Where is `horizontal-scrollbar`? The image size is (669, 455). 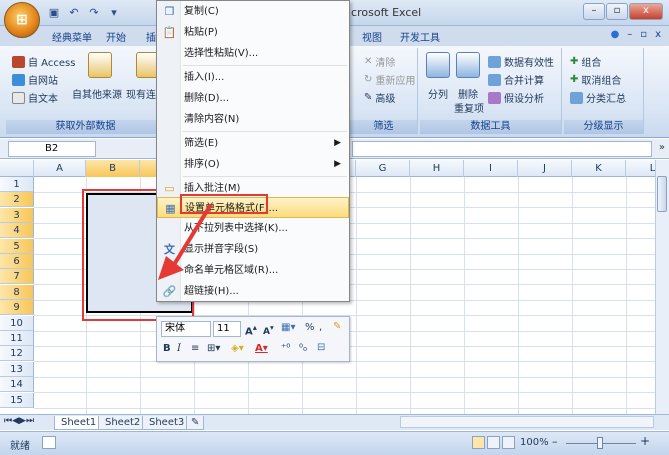
horizontal-scrollbar is located at coordinates (527, 422).